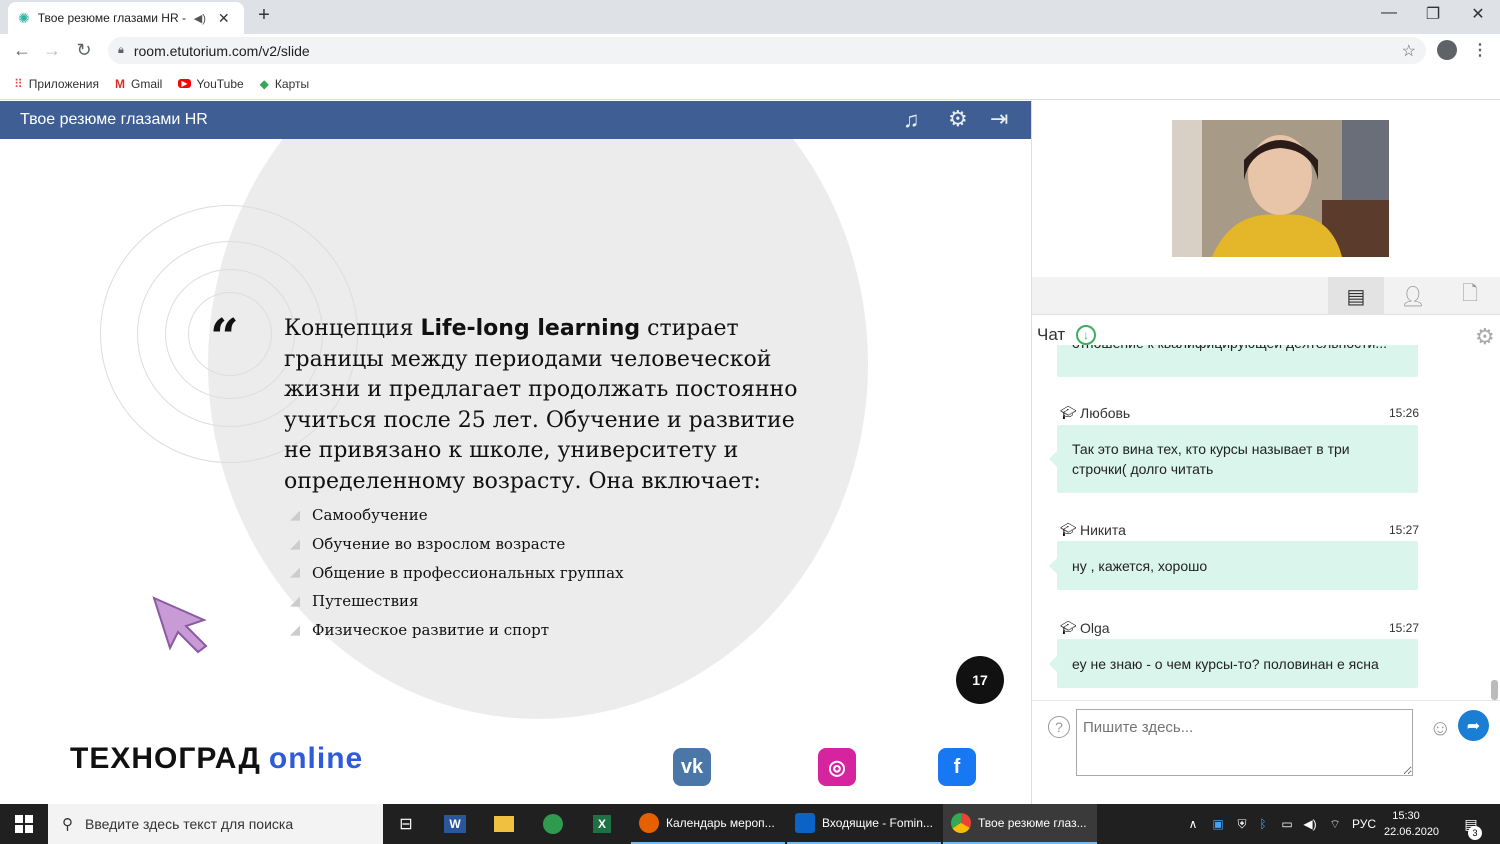  I want to click on message-author: Любовь, so click(1105, 413).